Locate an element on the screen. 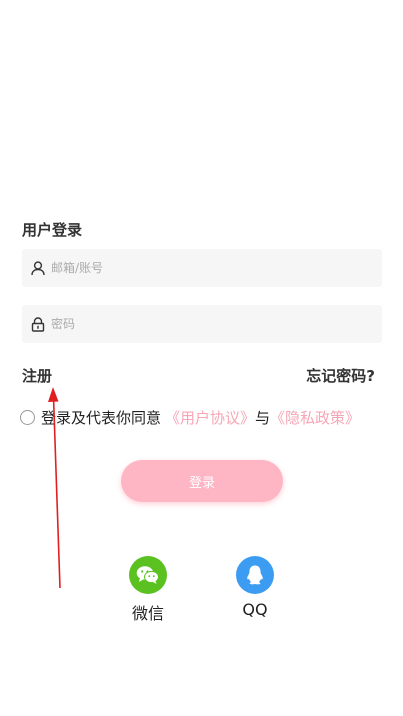  annotation-arrow is located at coordinates (54, 488).